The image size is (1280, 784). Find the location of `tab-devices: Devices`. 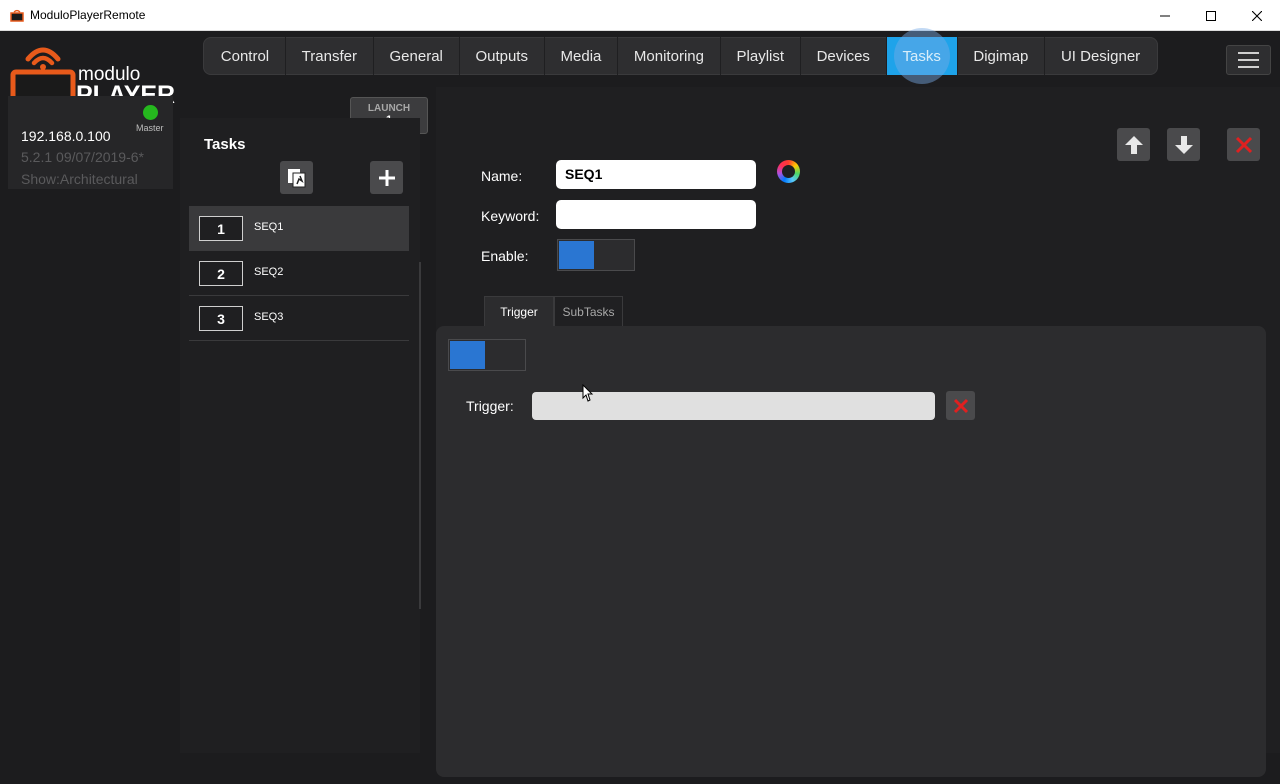

tab-devices: Devices is located at coordinates (844, 56).